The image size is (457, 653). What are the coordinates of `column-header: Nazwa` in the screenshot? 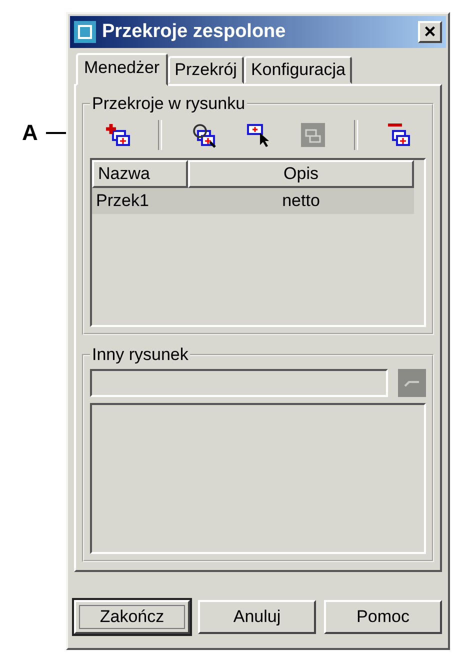 It's located at (140, 174).